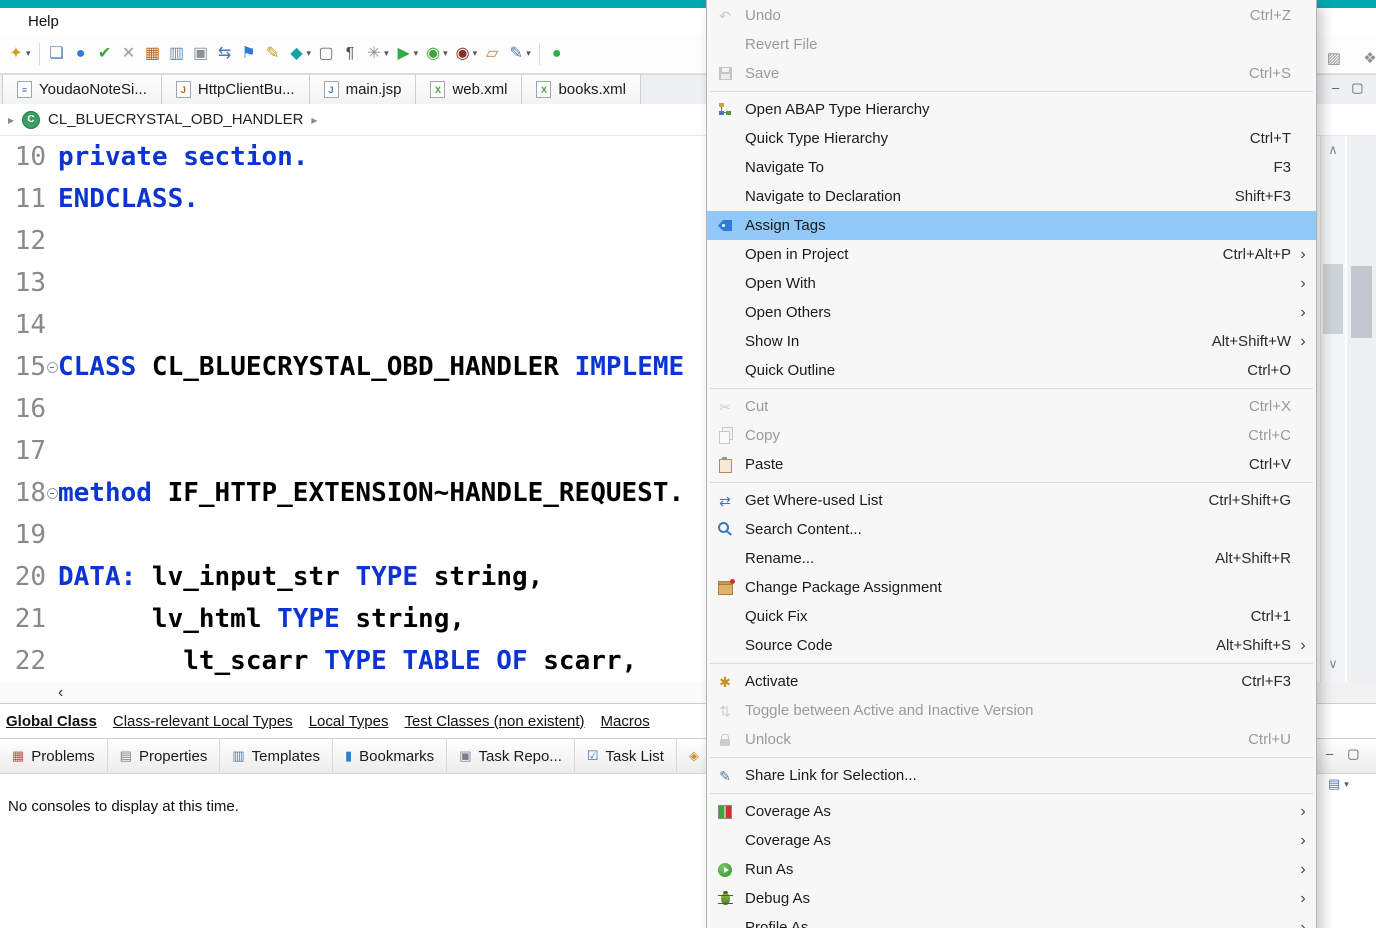 The image size is (1376, 928). I want to click on breadcrumb-class-name: CL_BLUECRYSTAL_OBD_HANDLER, so click(175, 119).